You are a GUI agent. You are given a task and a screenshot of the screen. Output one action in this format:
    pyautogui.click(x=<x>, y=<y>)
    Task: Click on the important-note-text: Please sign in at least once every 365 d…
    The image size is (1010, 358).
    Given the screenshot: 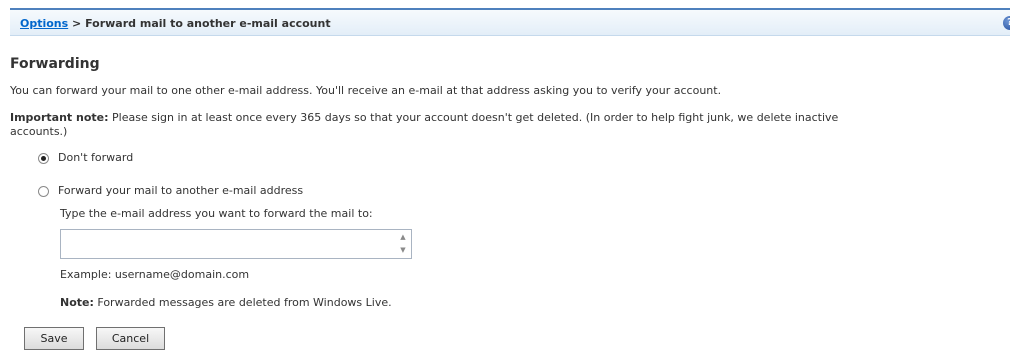 What is the action you would take?
    pyautogui.click(x=473, y=117)
    